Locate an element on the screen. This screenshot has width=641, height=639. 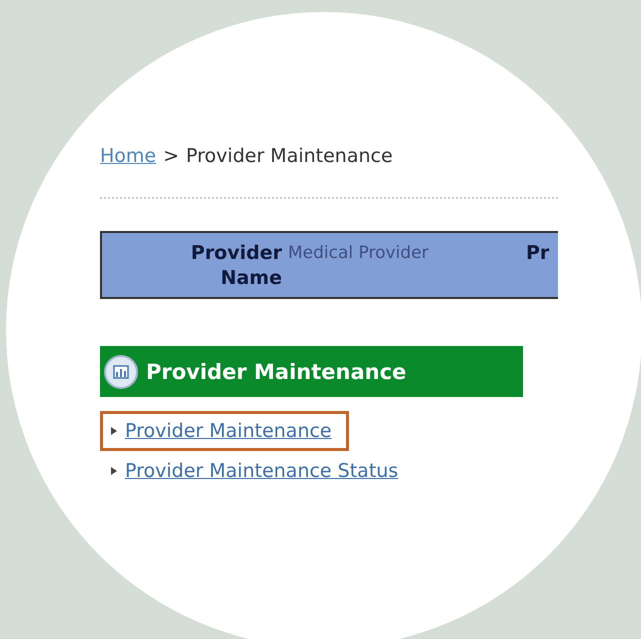
menu-link: Provider Maintenance is located at coordinates (224, 431).